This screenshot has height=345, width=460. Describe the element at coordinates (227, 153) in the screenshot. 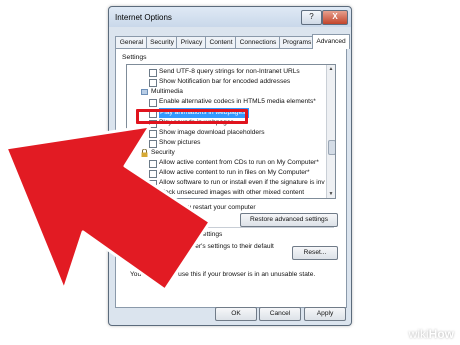

I see `category-row: Security` at that location.